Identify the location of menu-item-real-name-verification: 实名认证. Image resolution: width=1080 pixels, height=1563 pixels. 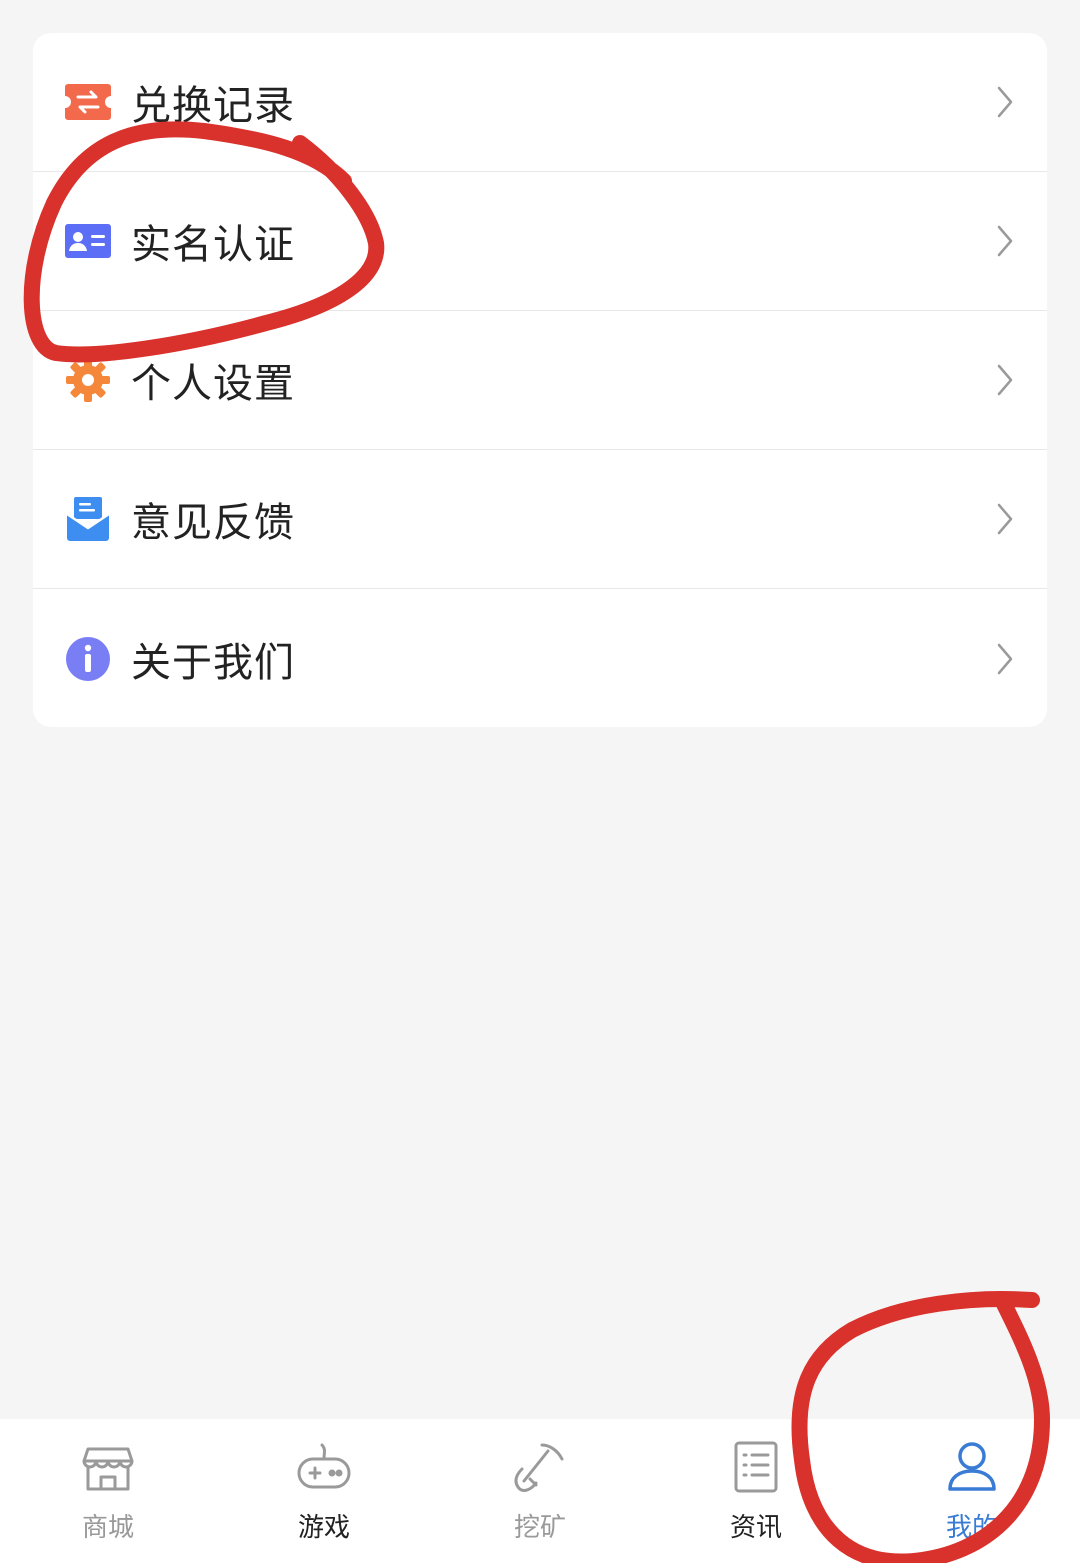
(540, 241).